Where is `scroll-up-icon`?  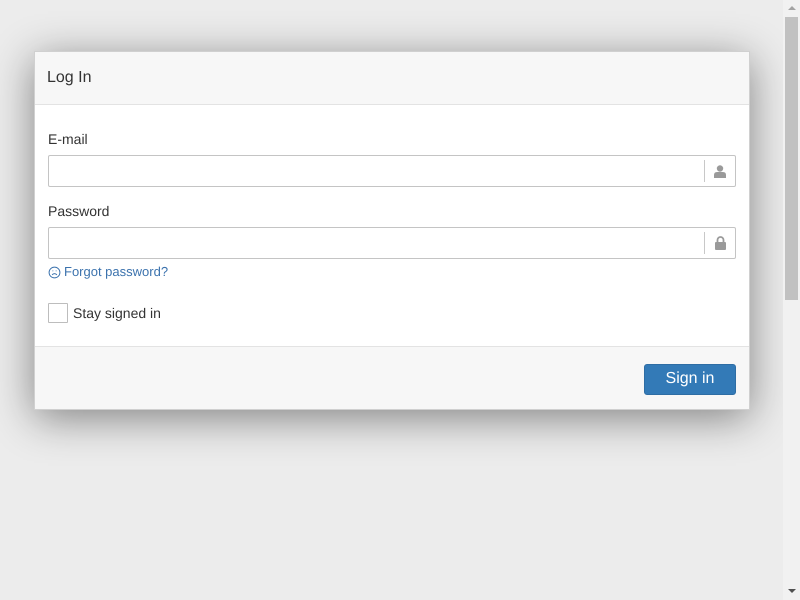
scroll-up-icon is located at coordinates (792, 8).